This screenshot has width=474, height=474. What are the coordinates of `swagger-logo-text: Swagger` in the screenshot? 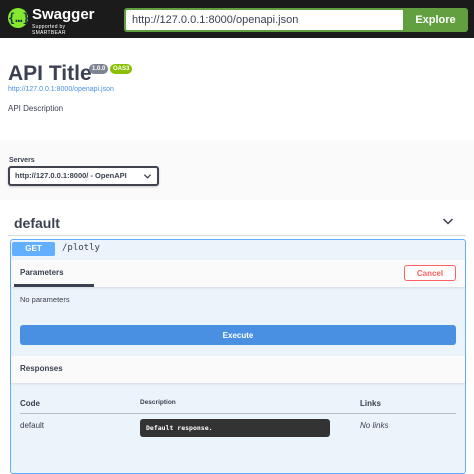 It's located at (63, 14).